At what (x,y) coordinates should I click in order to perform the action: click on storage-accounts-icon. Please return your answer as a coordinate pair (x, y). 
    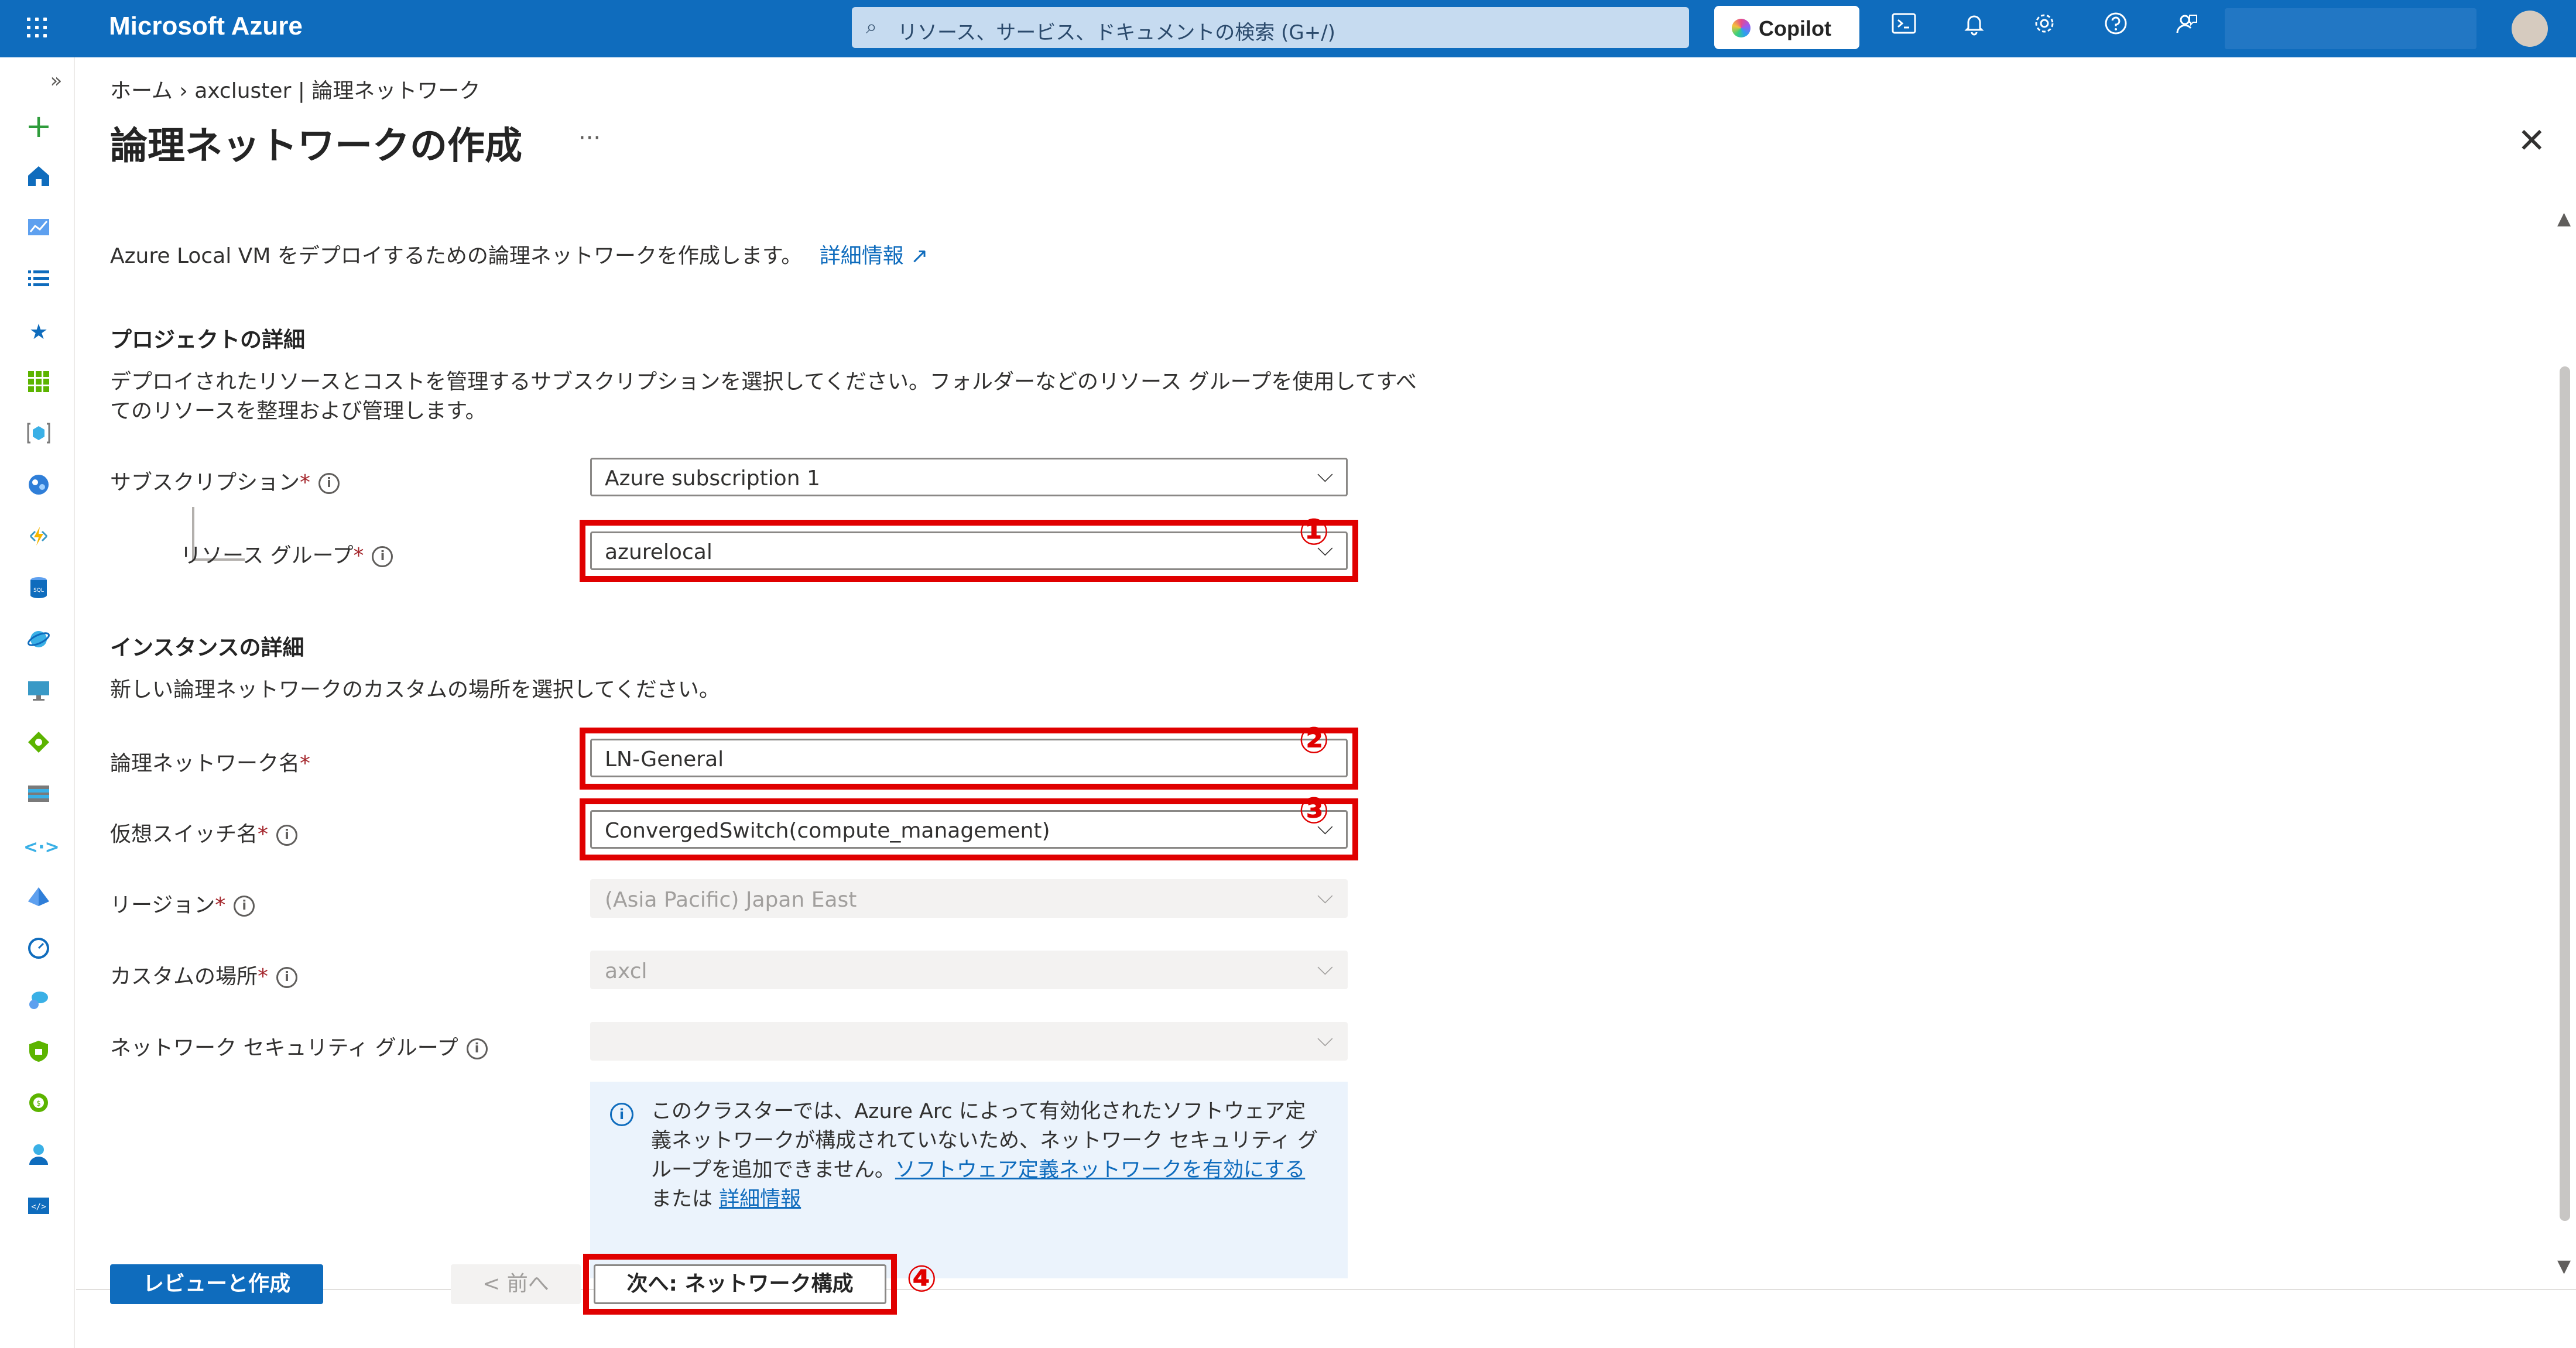
    Looking at the image, I should click on (38, 796).